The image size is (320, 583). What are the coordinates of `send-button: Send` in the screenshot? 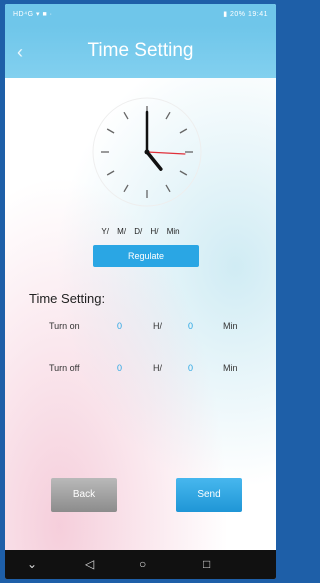 It's located at (209, 495).